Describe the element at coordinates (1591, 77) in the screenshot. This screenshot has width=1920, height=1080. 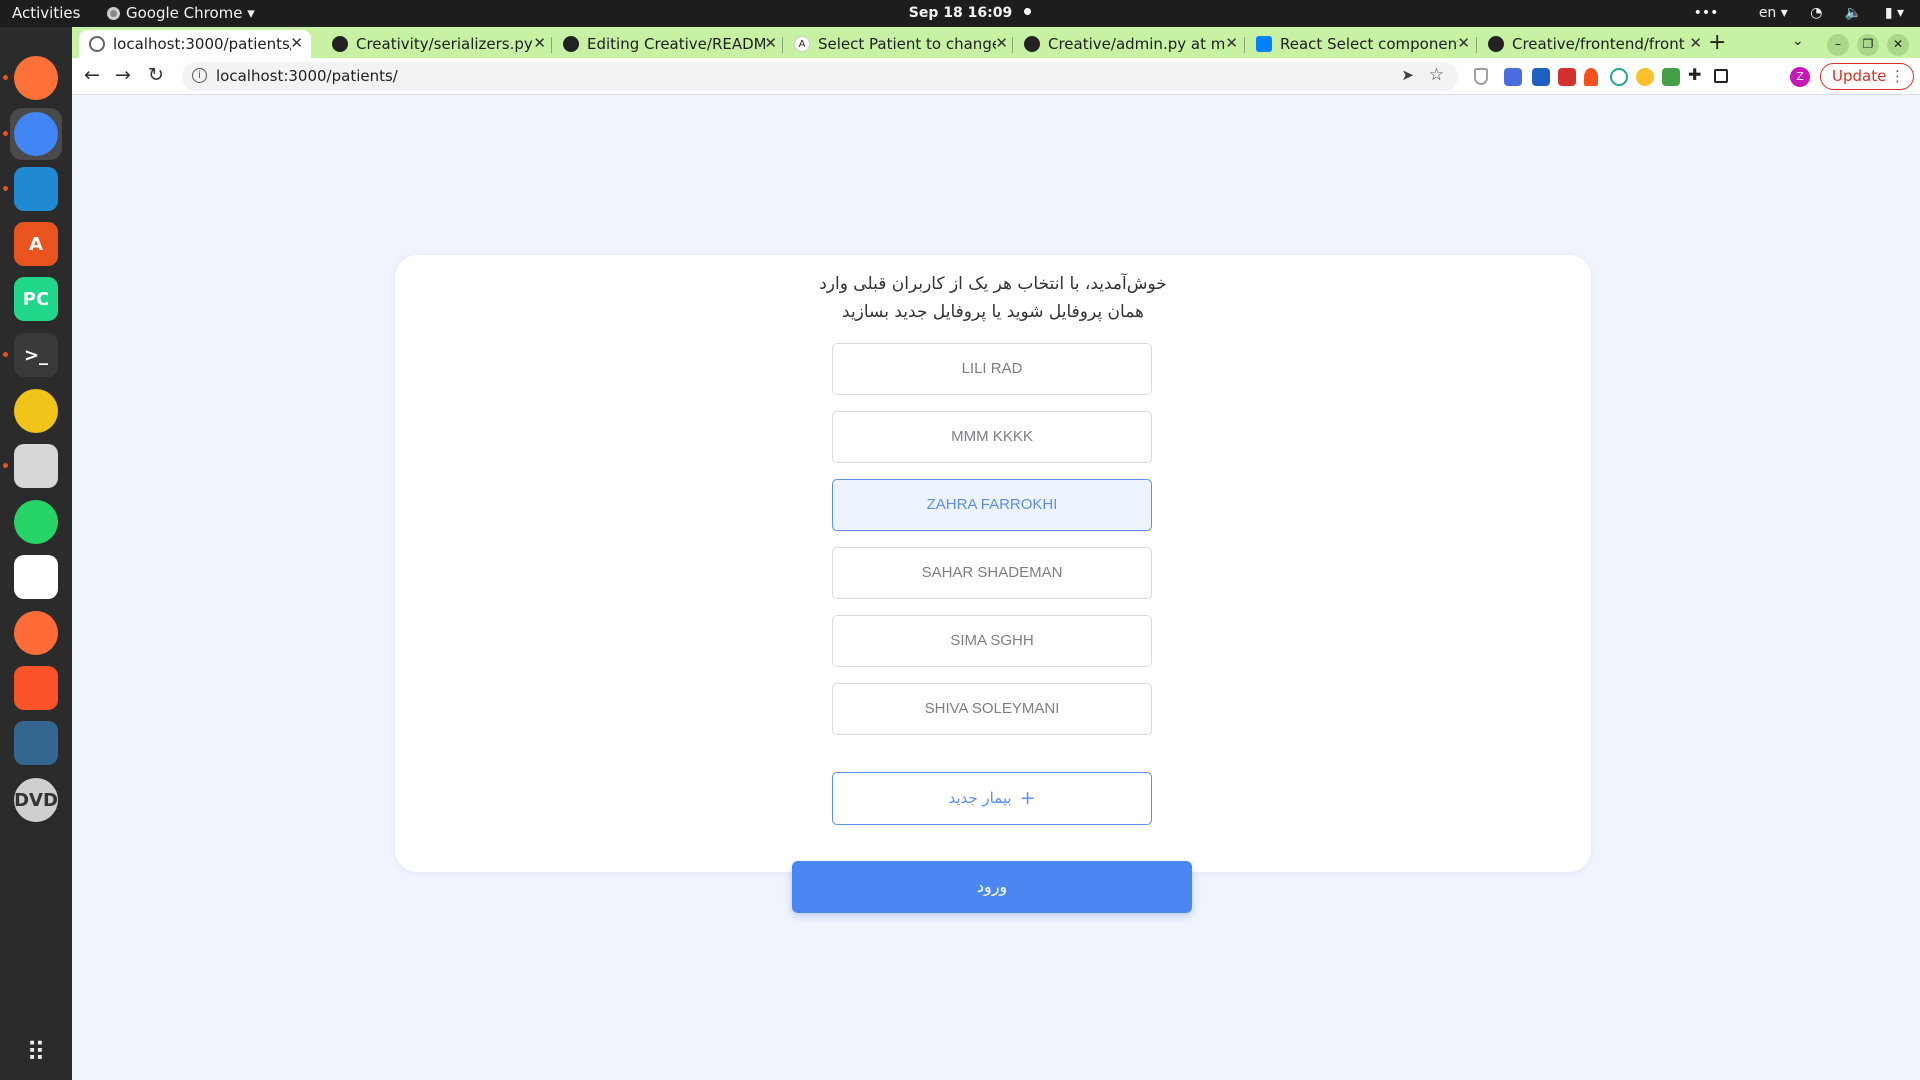
I see `flame-extension-icon` at that location.